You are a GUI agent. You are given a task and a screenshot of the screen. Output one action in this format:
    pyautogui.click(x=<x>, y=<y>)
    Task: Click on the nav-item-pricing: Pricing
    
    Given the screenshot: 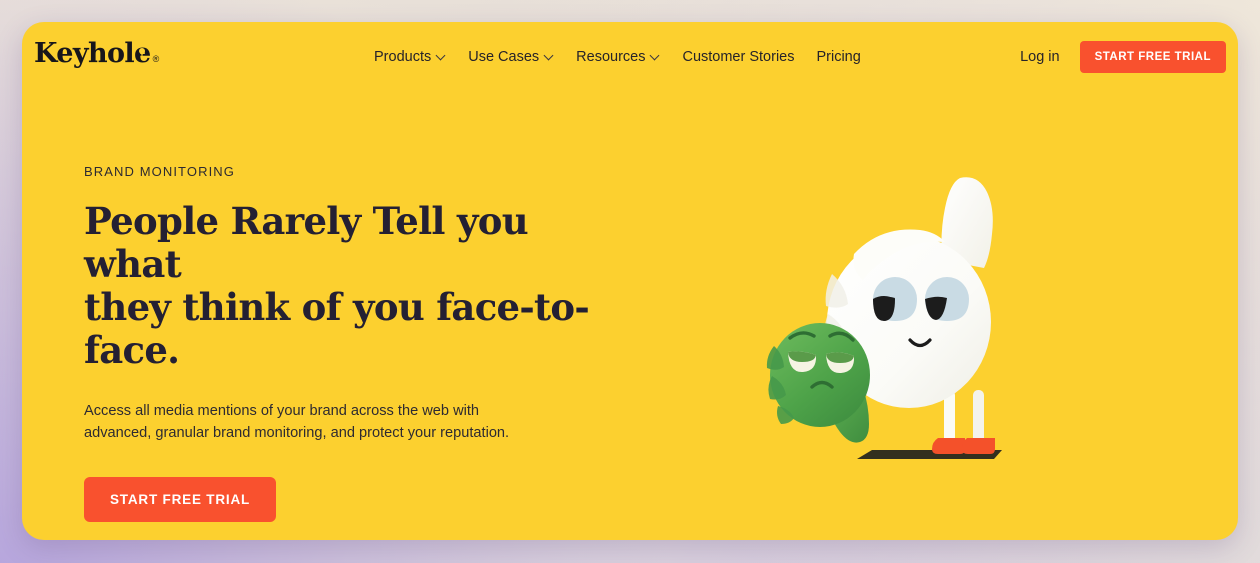 What is the action you would take?
    pyautogui.click(x=838, y=57)
    